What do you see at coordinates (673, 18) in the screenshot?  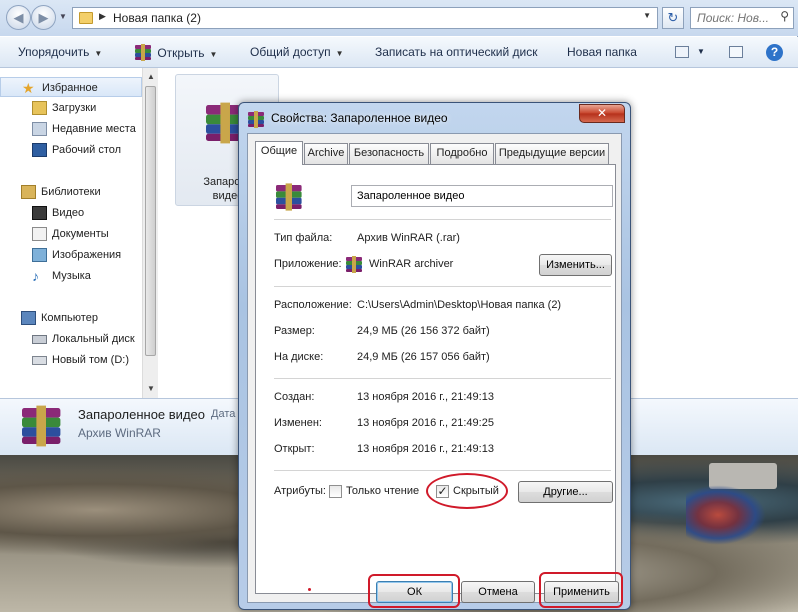 I see `refresh-button: ↻` at bounding box center [673, 18].